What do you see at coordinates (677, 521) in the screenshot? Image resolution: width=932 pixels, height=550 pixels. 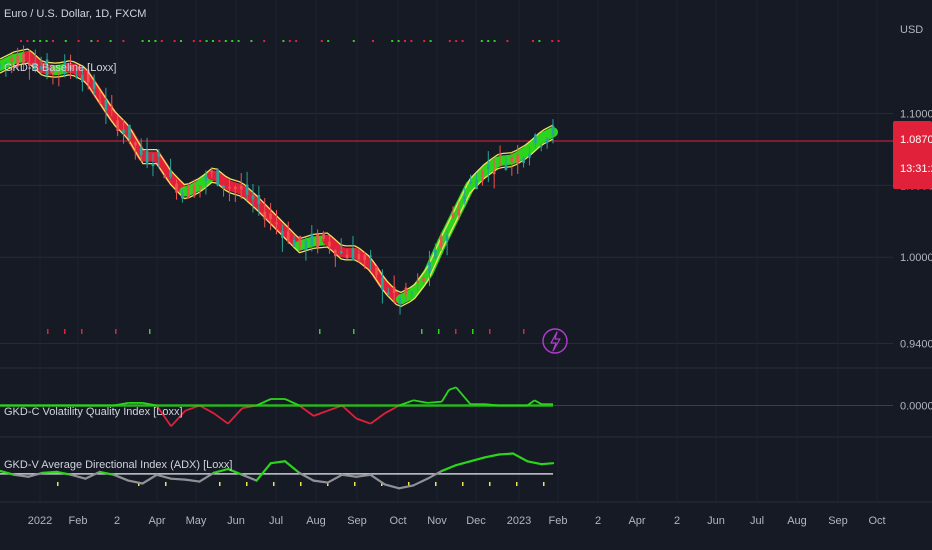 I see `time-axis-label: 2` at bounding box center [677, 521].